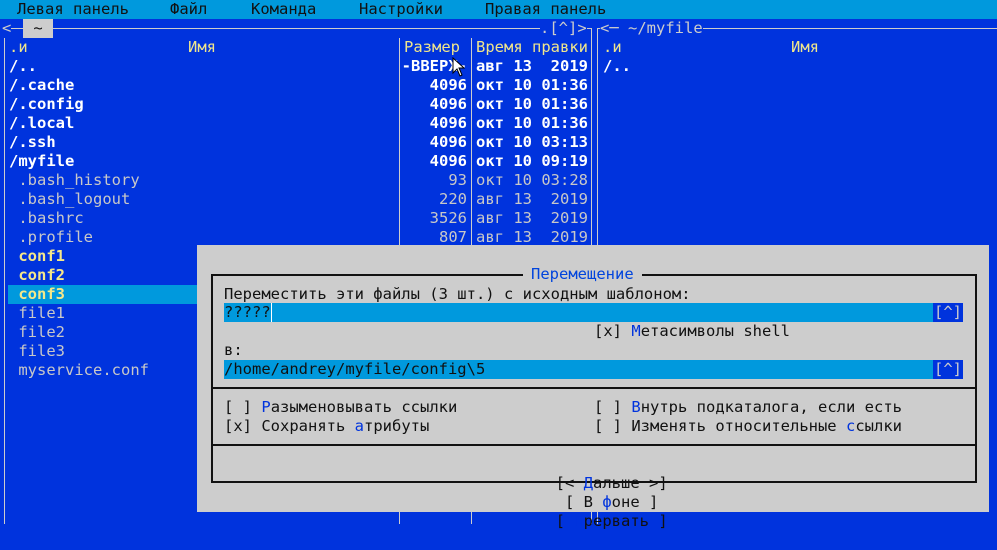 This screenshot has width=997, height=550. Describe the element at coordinates (593, 369) in the screenshot. I see `destination-input: /home/andrey/myfile/config\5 [^]` at that location.